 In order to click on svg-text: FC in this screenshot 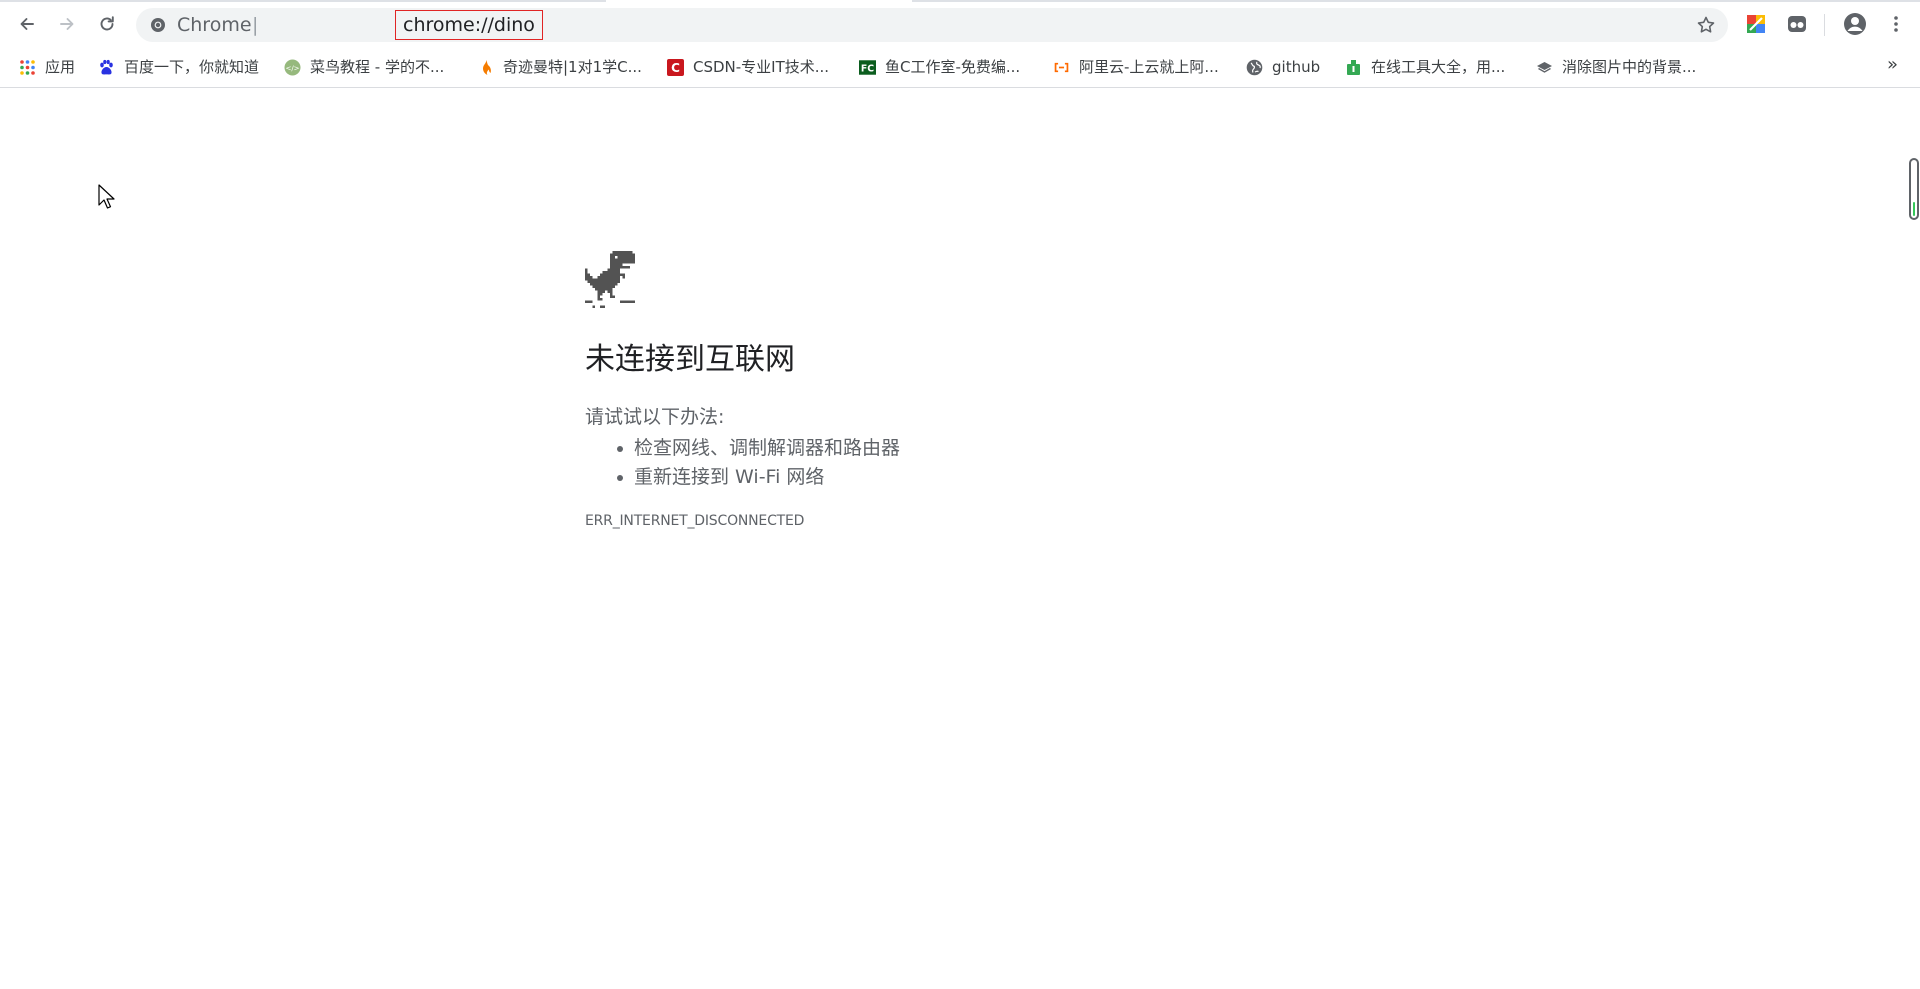, I will do `click(867, 68)`.